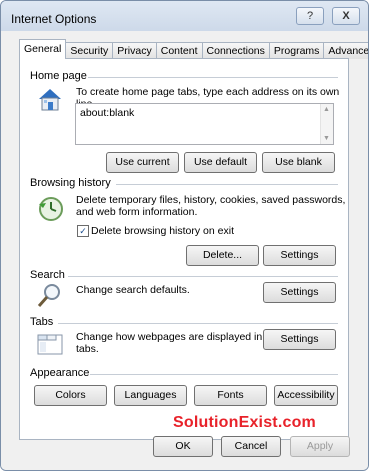  What do you see at coordinates (70, 183) in the screenshot?
I see `browsing-history-heading: Browsing history` at bounding box center [70, 183].